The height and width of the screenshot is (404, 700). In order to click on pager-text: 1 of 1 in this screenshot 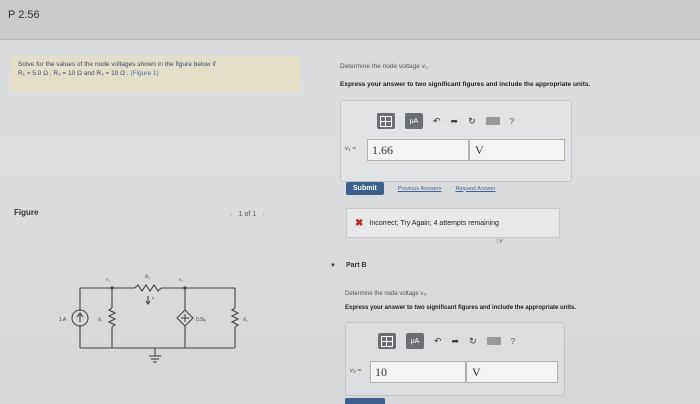, I will do `click(247, 214)`.